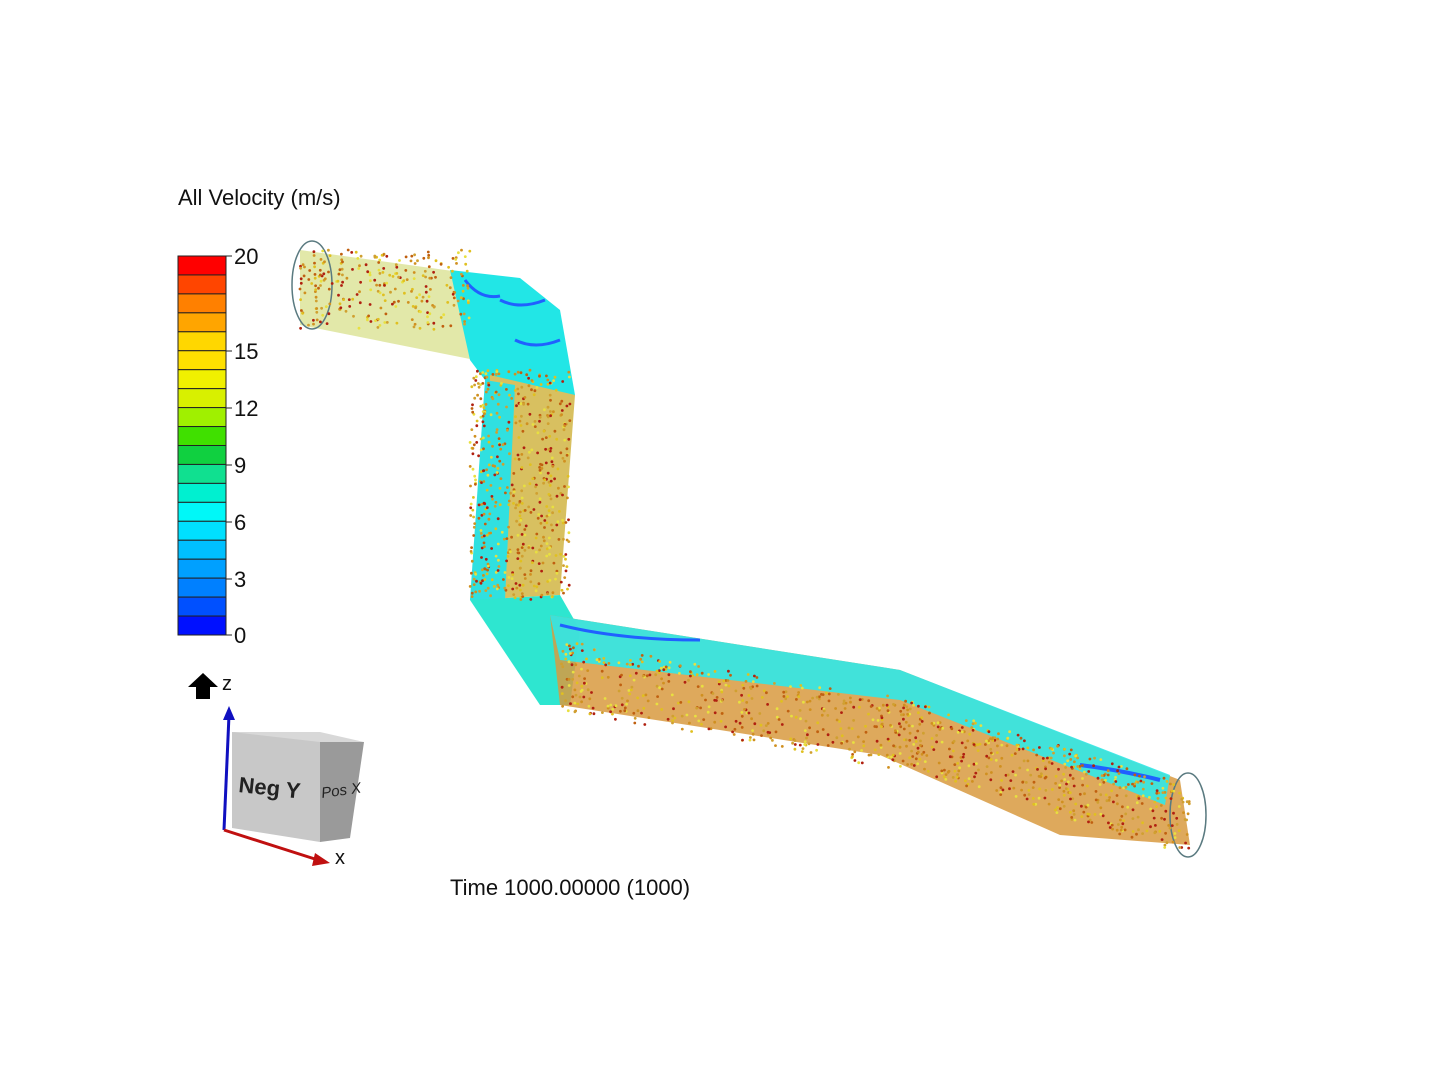  Describe the element at coordinates (203, 686) in the screenshot. I see `home-arrow-icon` at that location.